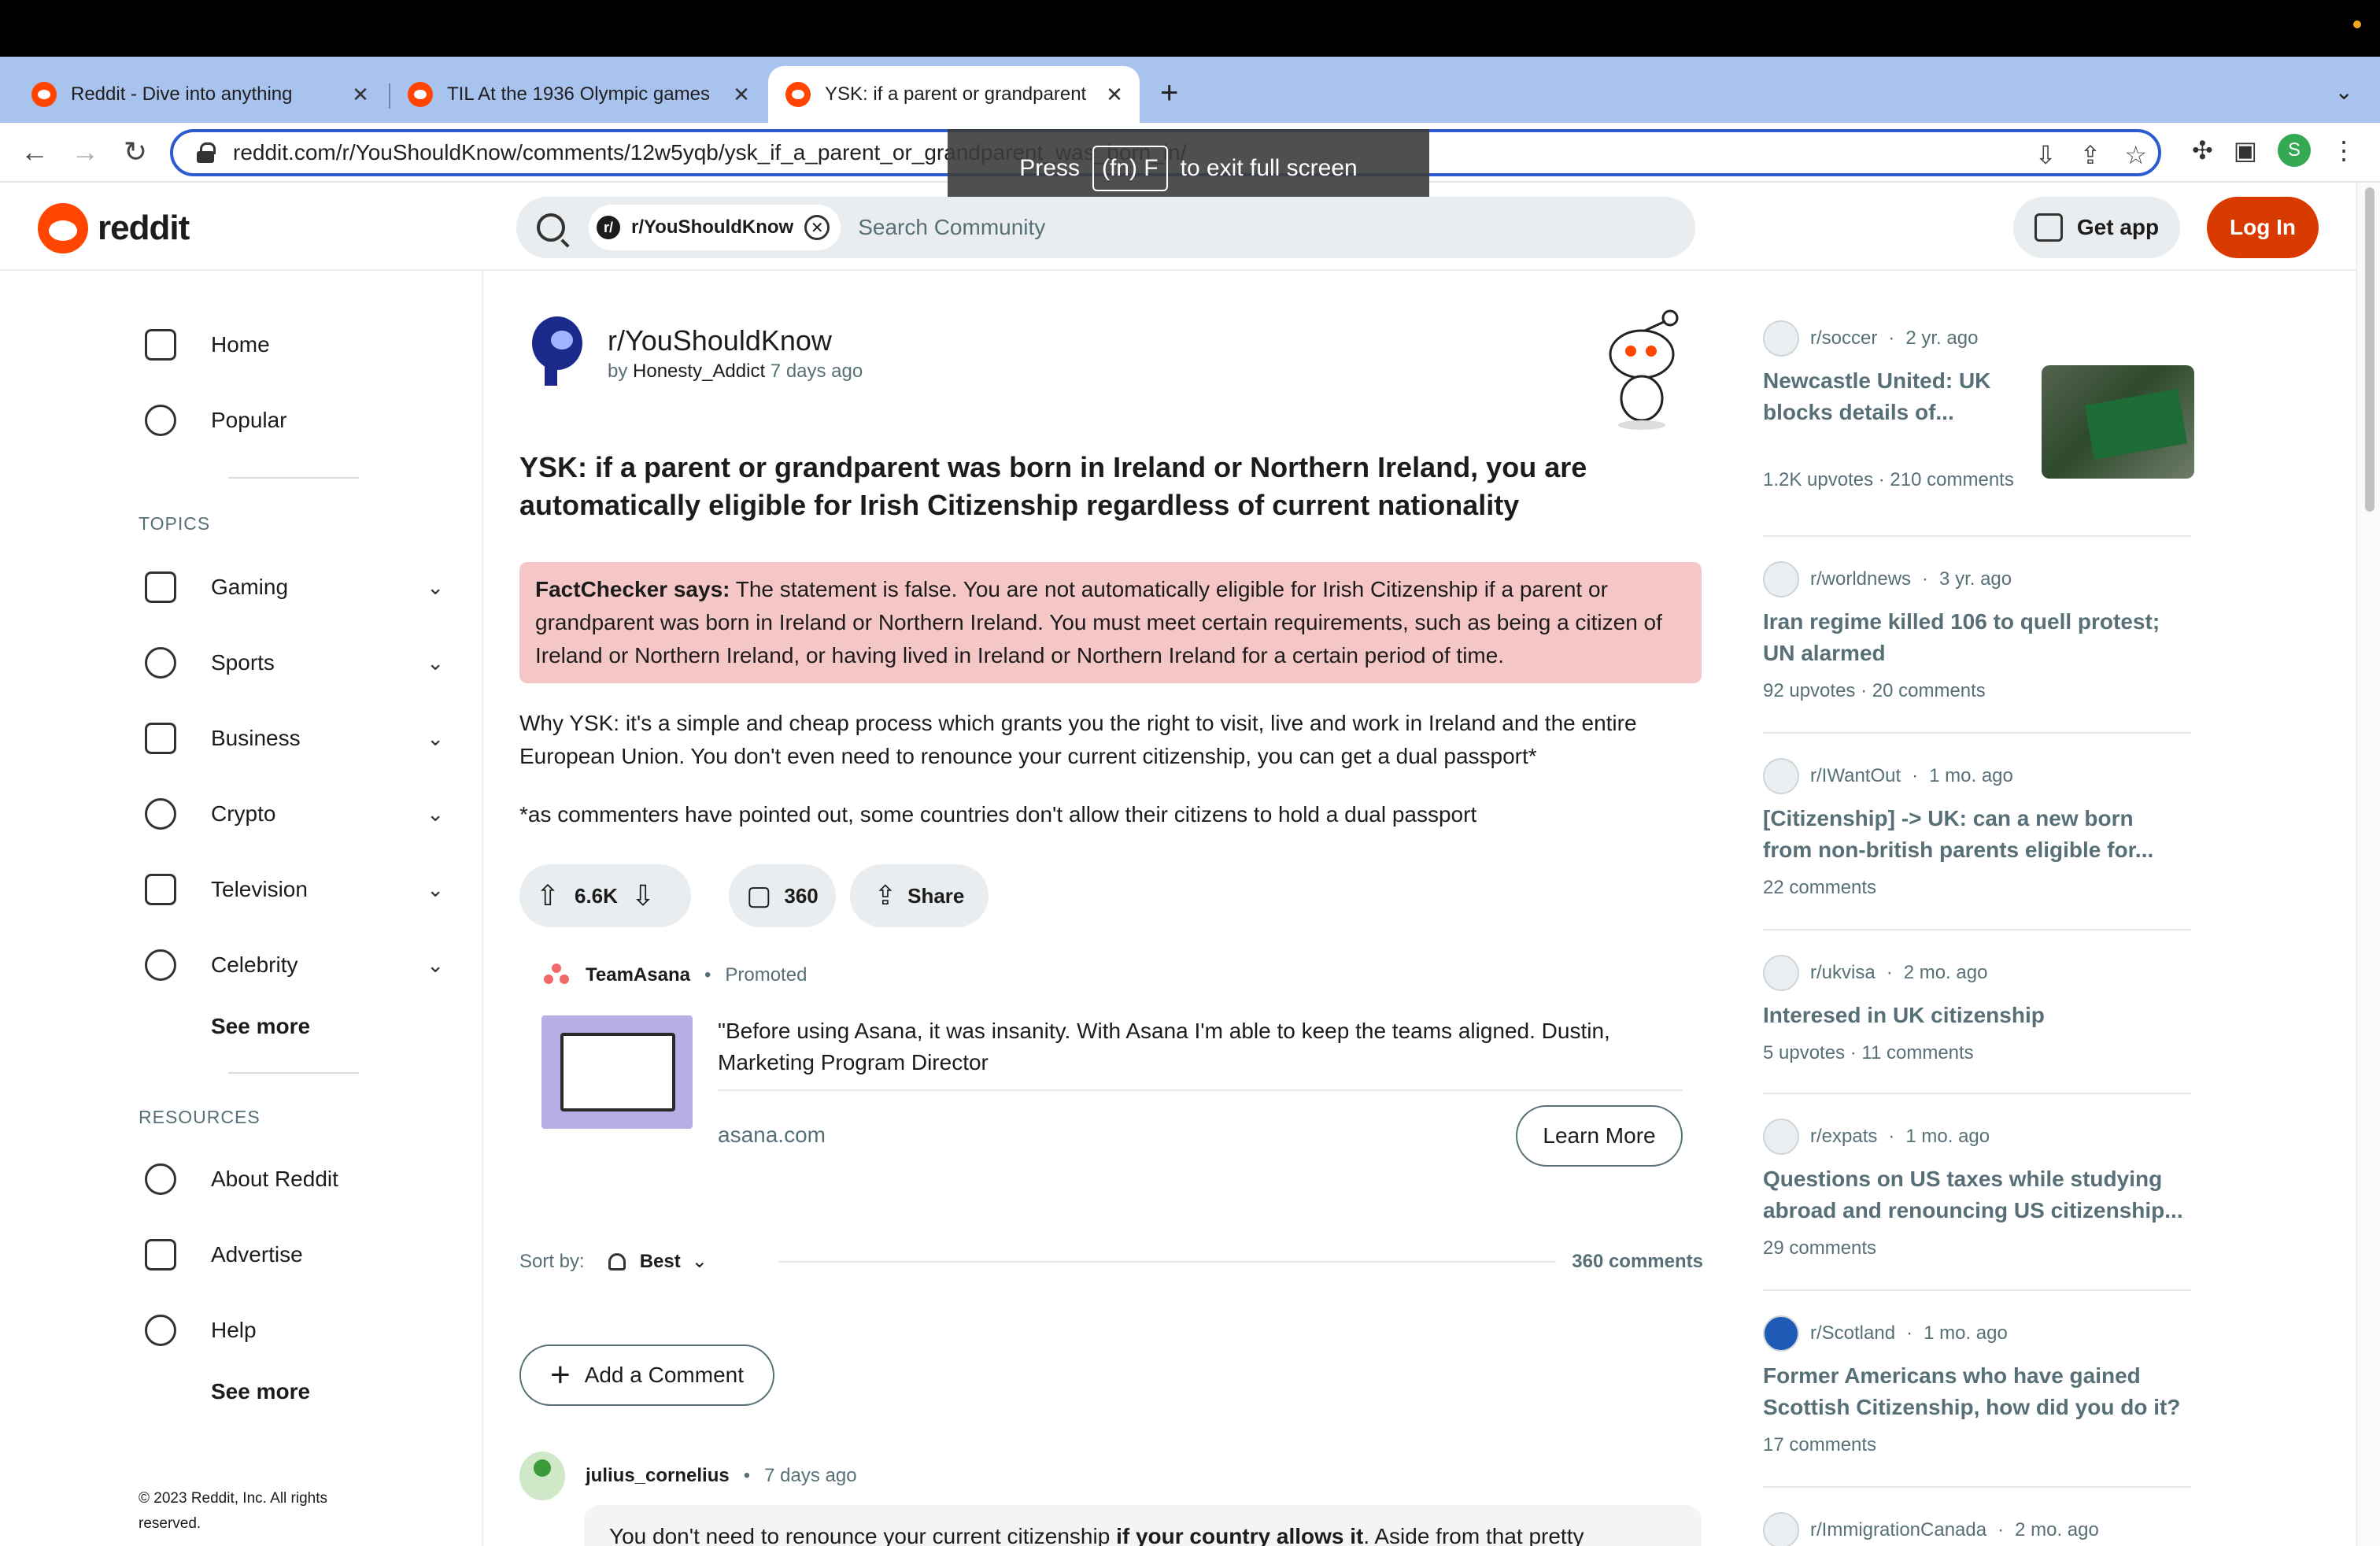 The width and height of the screenshot is (2380, 1546). I want to click on sidebar-item-popular: Popular, so click(294, 421).